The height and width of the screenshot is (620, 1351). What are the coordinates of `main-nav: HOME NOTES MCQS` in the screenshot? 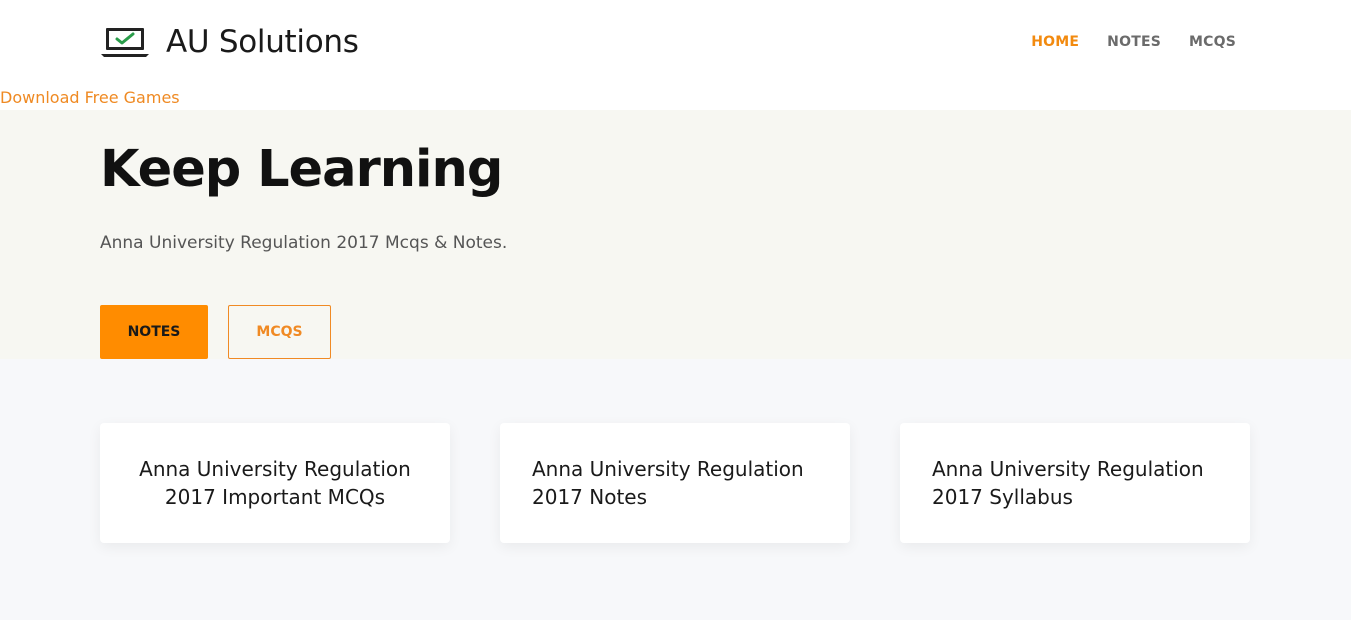 It's located at (1133, 42).